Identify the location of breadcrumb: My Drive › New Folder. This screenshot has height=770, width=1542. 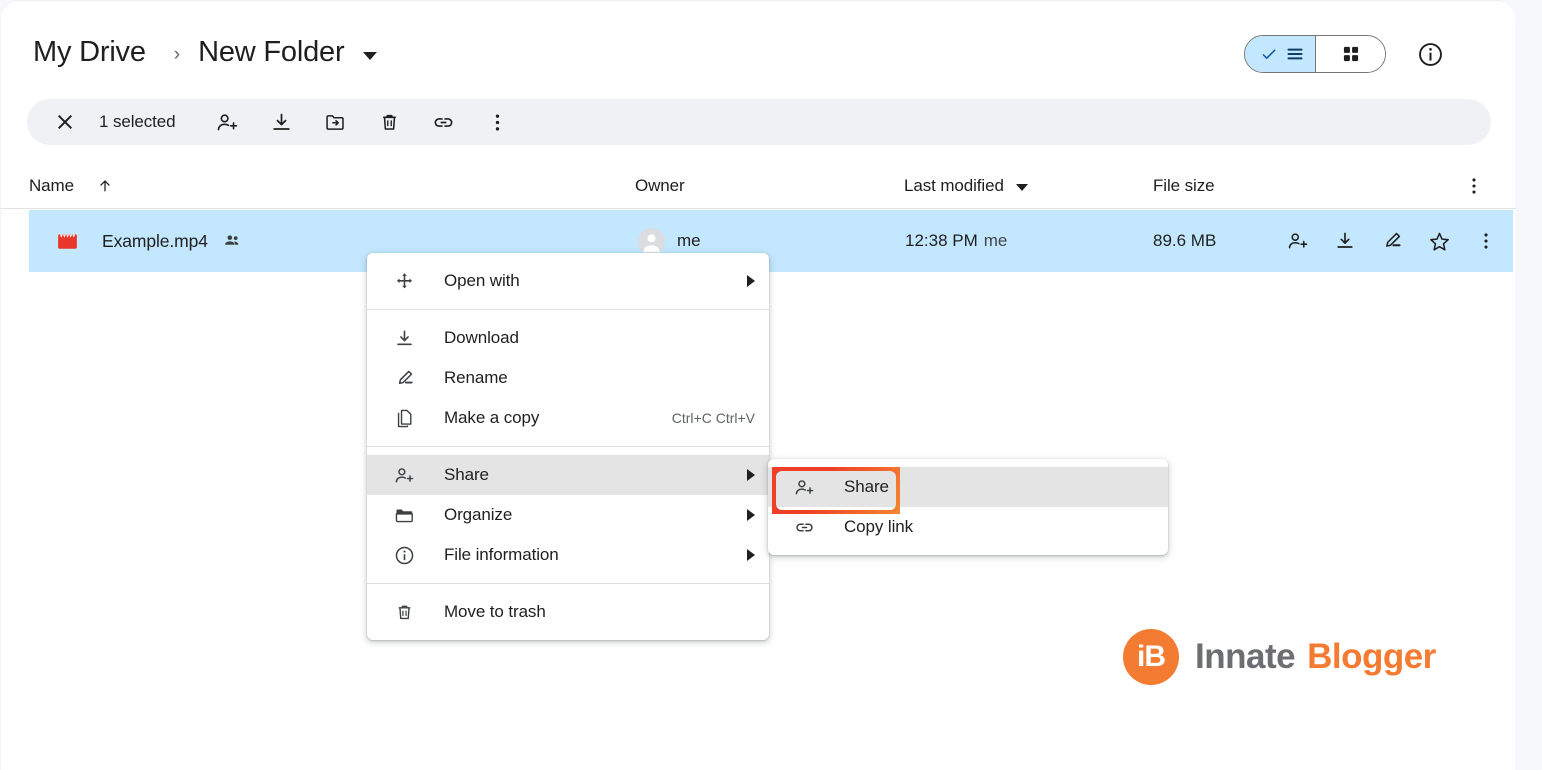
(204, 53).